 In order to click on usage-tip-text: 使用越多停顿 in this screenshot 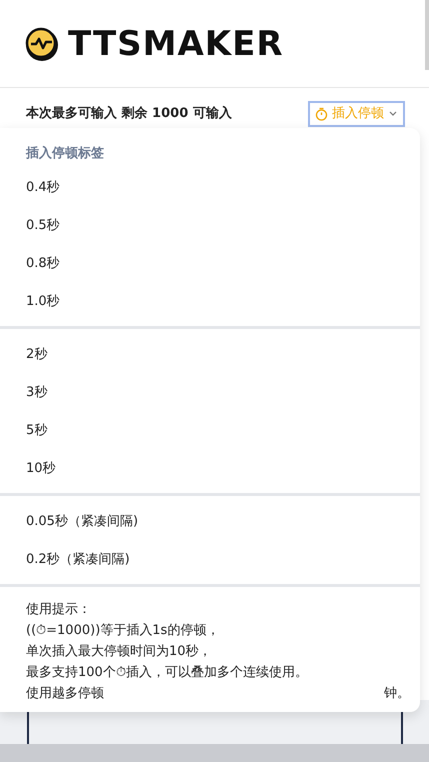, I will do `click(65, 693)`.